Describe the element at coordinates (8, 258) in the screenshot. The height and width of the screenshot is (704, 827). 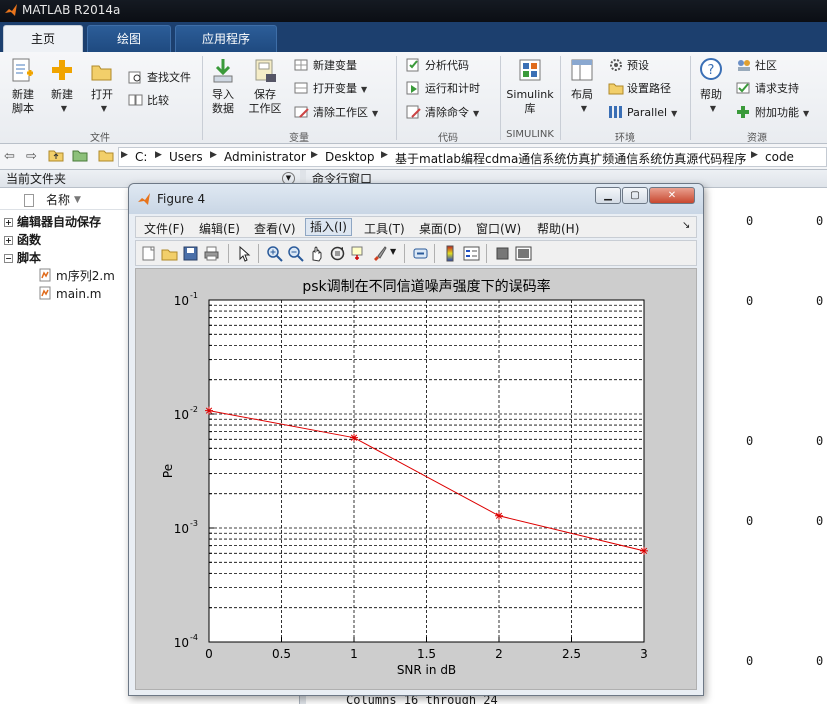
I see `collapse-icon: −` at that location.